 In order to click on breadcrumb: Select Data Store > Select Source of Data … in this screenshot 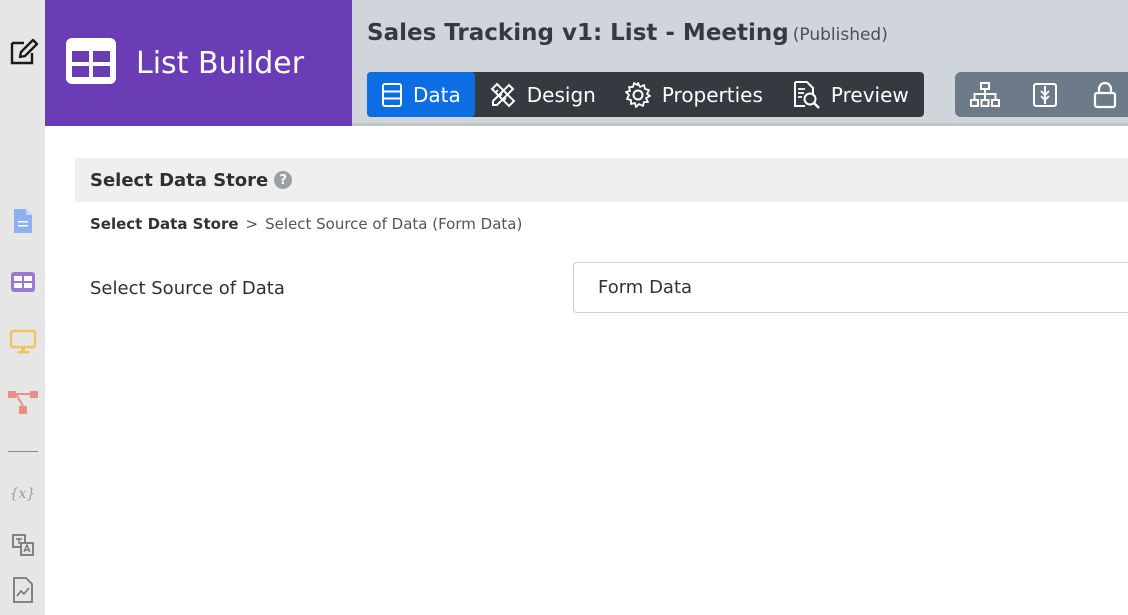, I will do `click(306, 224)`.